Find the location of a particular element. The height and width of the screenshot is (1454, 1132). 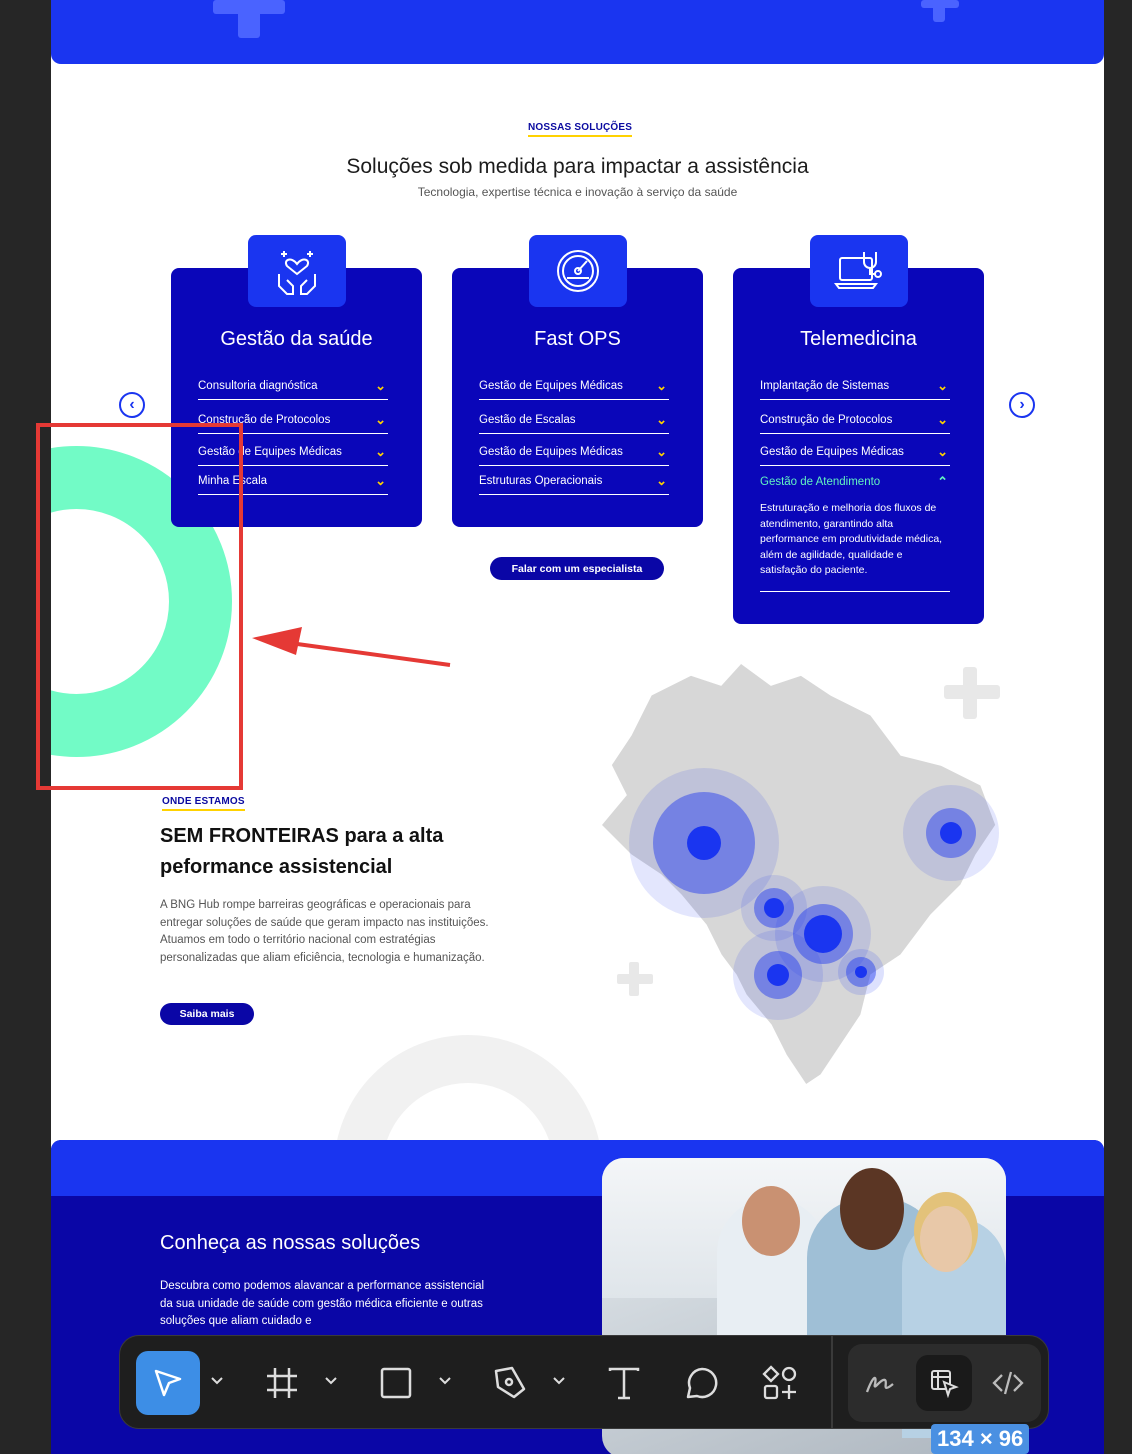

laptop-stethoscope-icon is located at coordinates (858, 270).